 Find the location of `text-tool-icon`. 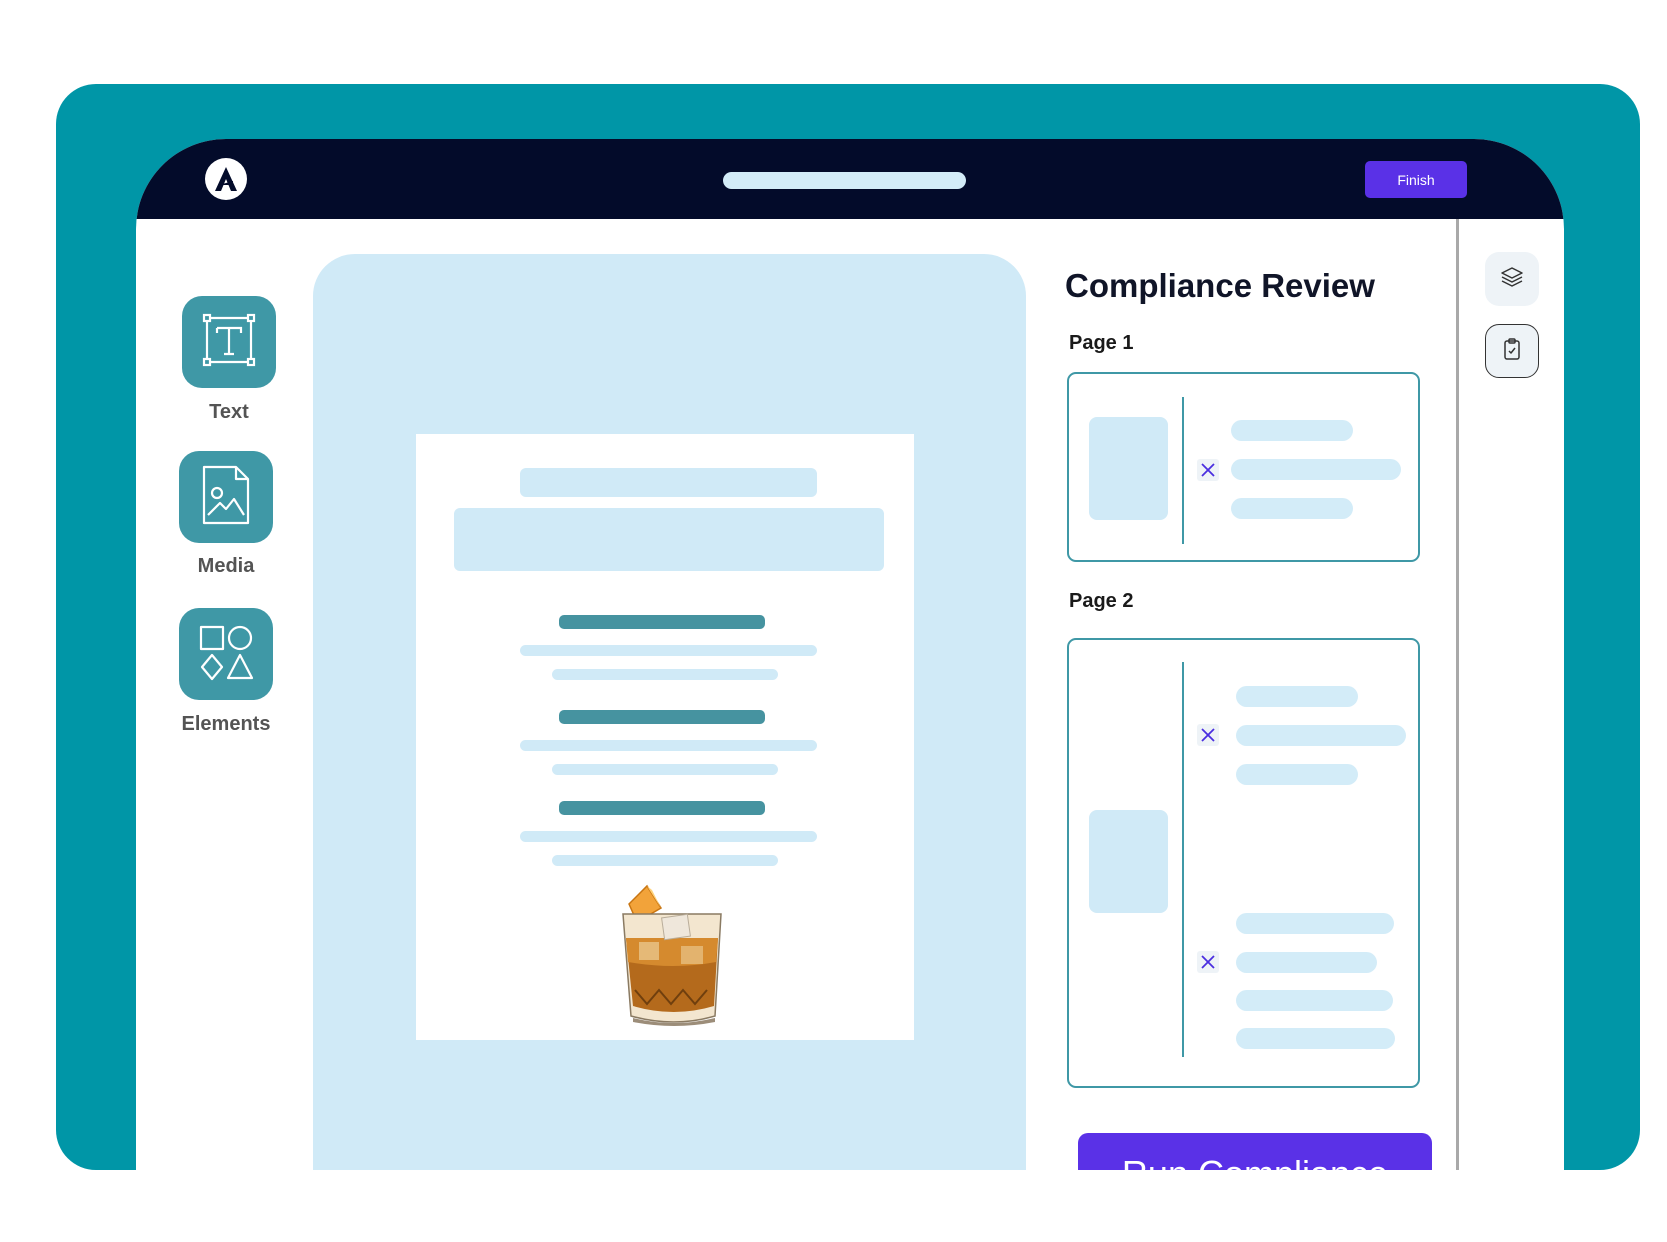

text-tool-icon is located at coordinates (229, 342).